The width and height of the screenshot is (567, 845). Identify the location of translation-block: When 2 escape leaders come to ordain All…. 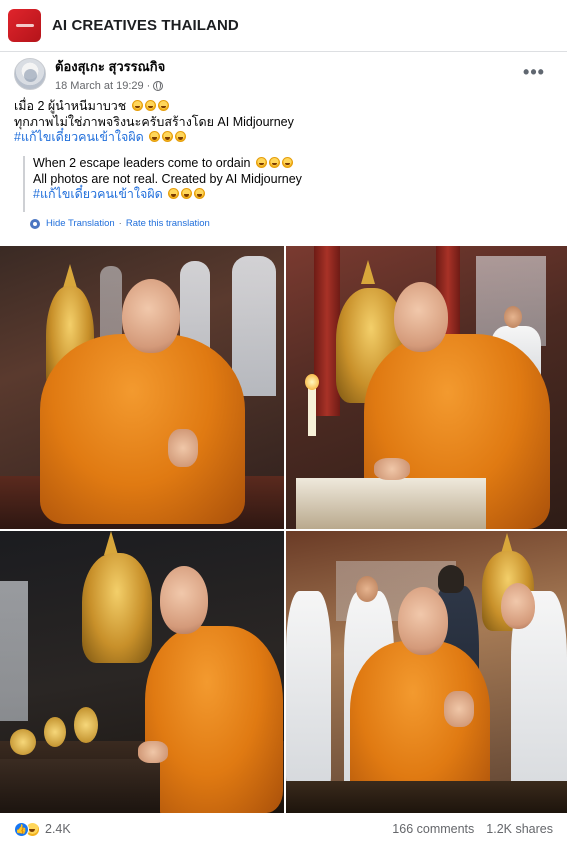
(283, 184).